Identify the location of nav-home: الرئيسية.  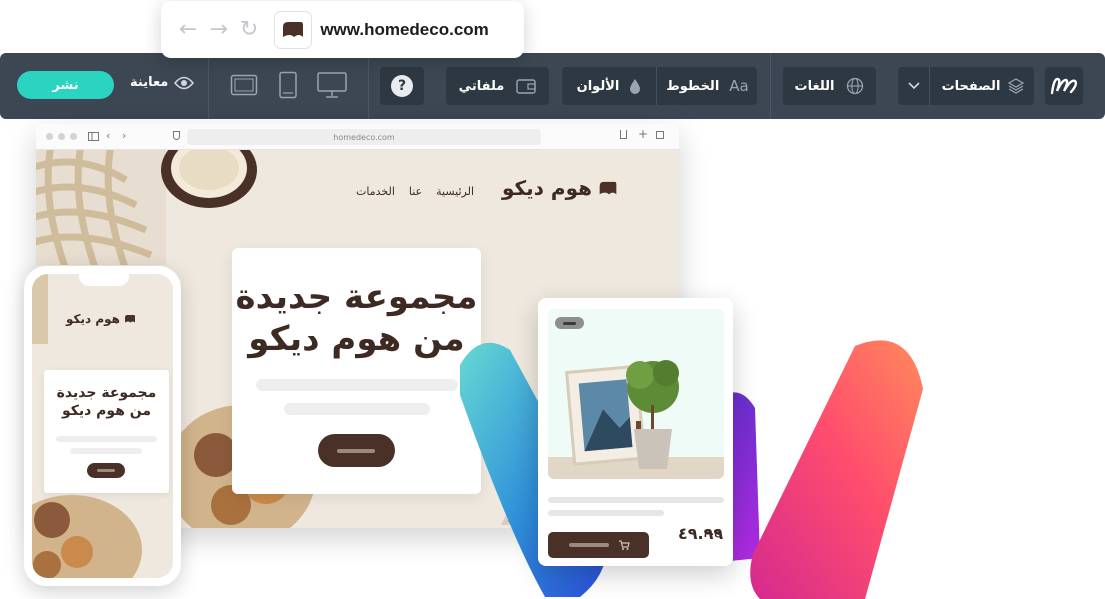
(455, 191).